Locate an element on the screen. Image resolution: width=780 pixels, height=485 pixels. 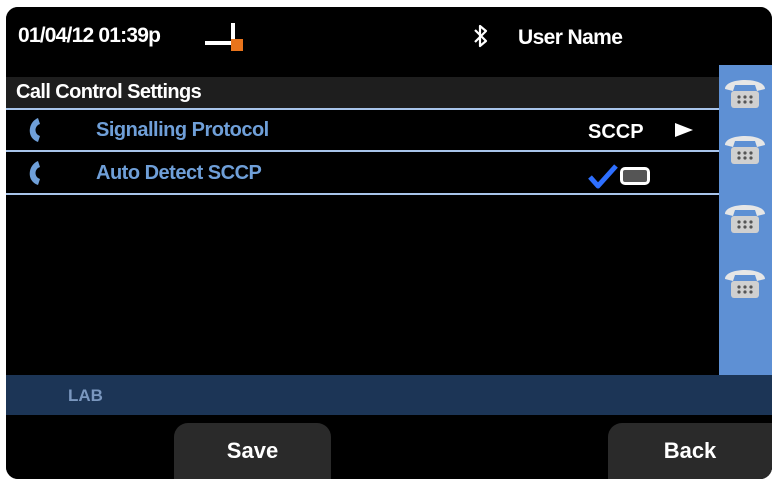
menu-item-label: Auto Detect SCCP is located at coordinates (179, 173).